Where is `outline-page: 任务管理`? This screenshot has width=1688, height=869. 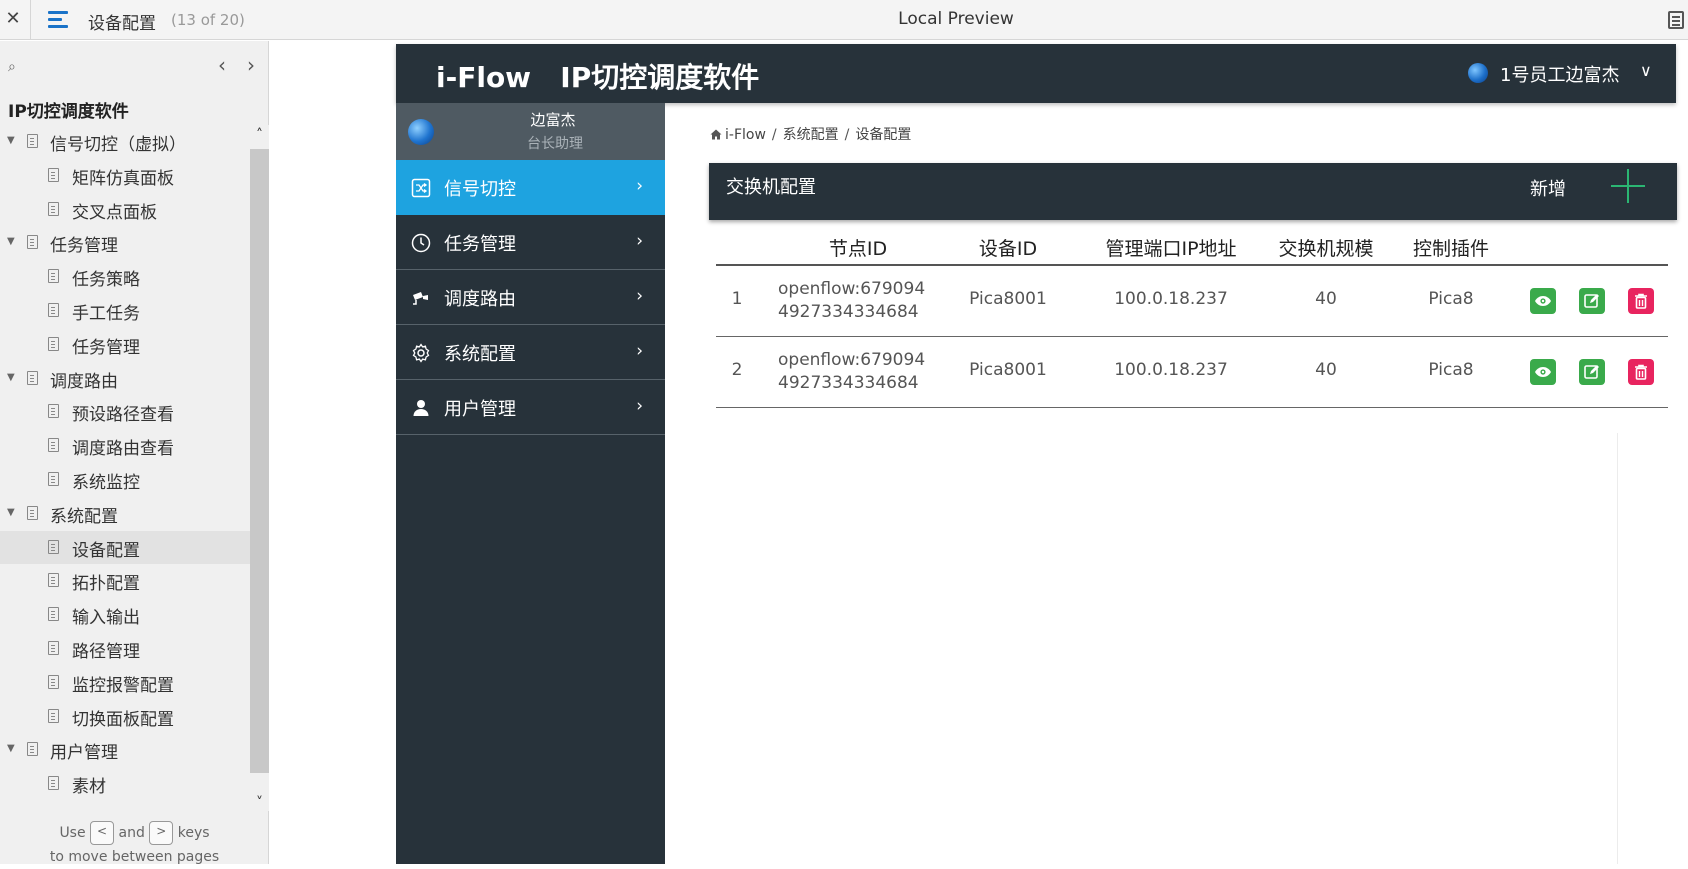 outline-page: 任务管理 is located at coordinates (125, 345).